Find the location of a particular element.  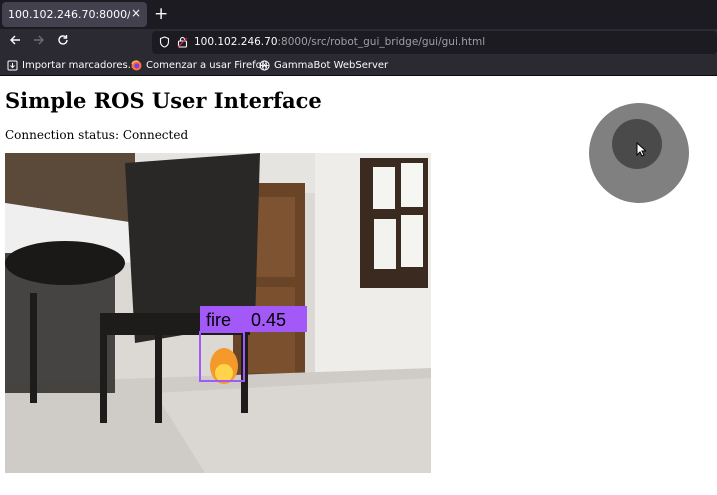

url-path: :8000/src/robot_gui_bridge/gui/gui.html is located at coordinates (381, 42).